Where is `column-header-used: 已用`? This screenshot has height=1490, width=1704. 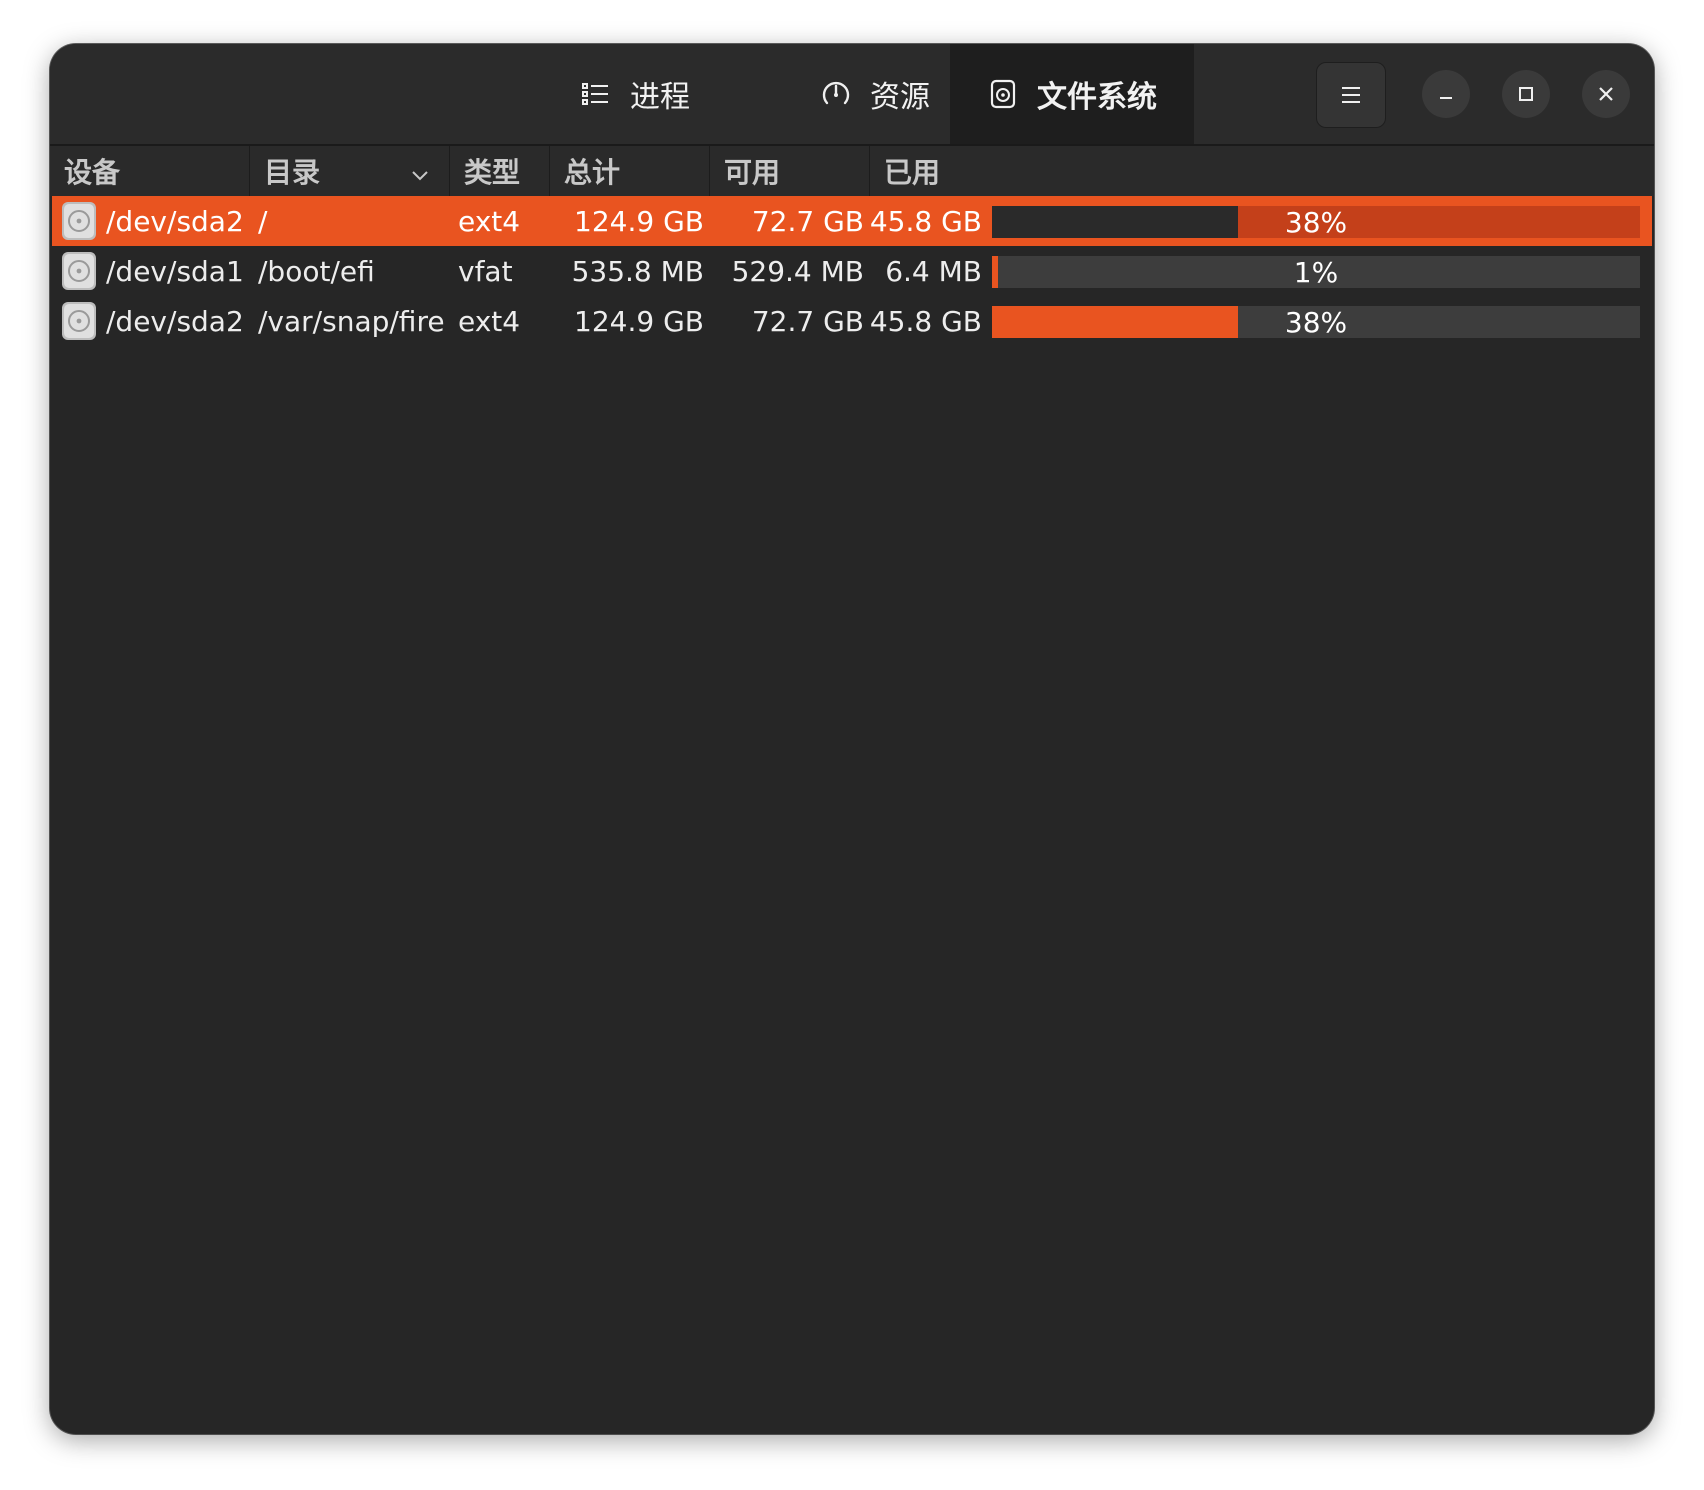
column-header-used: 已用 is located at coordinates (1262, 171).